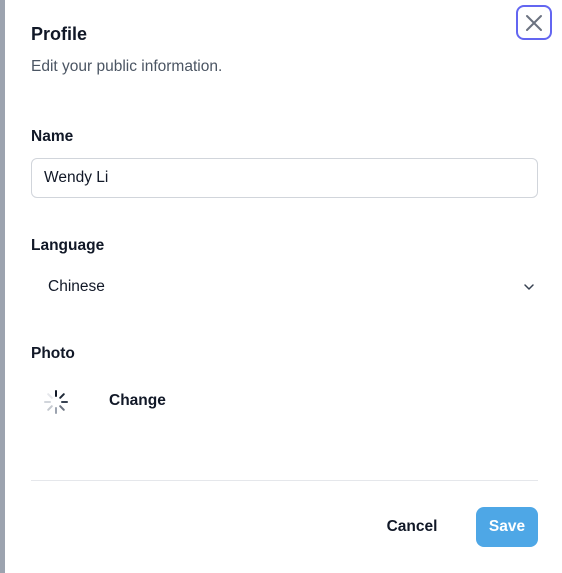 The width and height of the screenshot is (562, 573). I want to click on footer-divider, so click(284, 480).